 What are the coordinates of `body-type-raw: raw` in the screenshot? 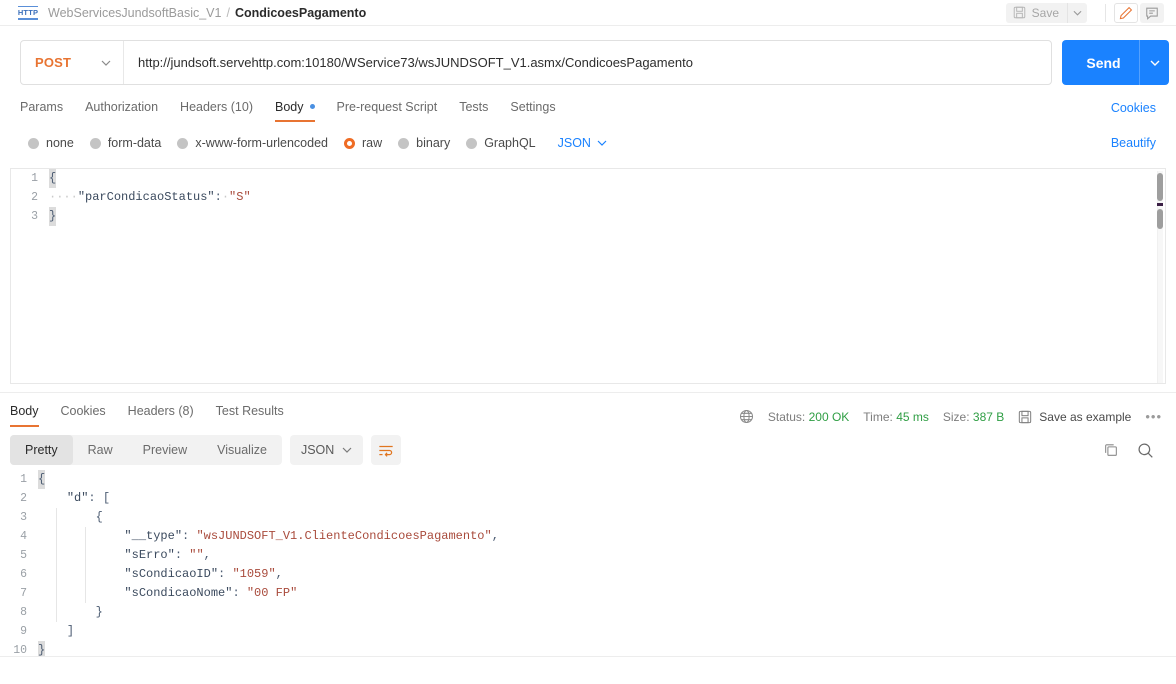 It's located at (363, 143).